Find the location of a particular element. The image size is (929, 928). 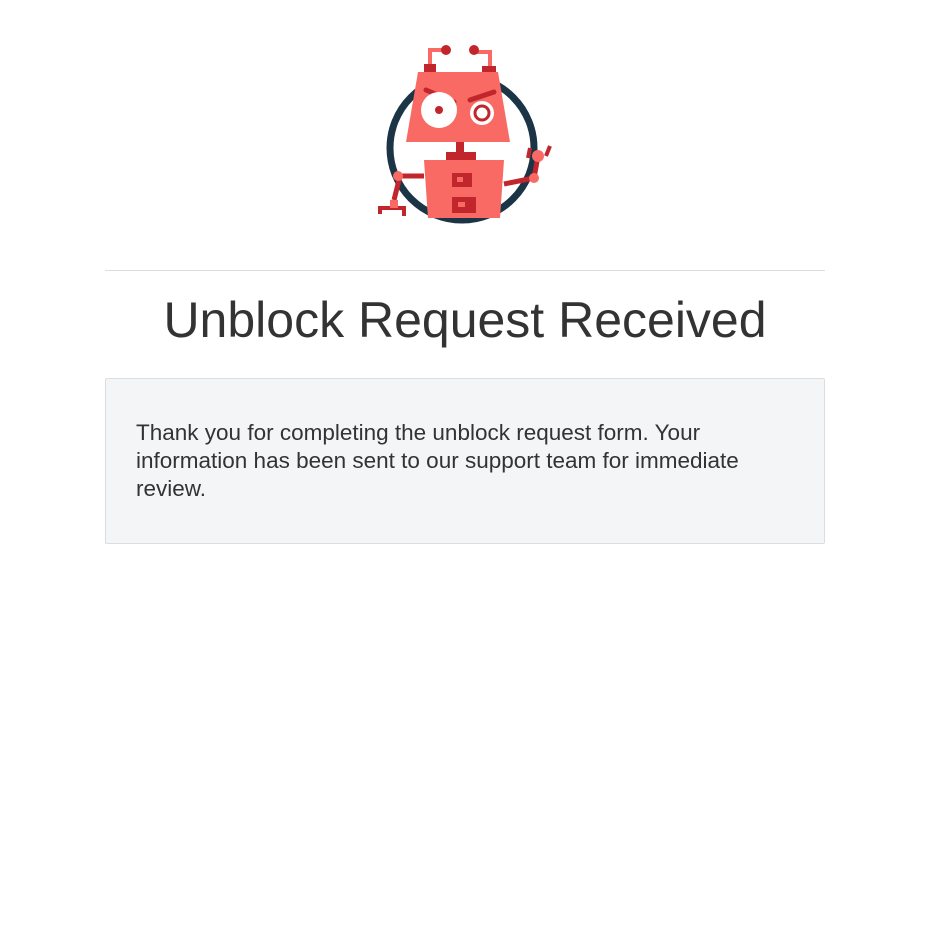

robot-logo-graphic is located at coordinates (465, 134).